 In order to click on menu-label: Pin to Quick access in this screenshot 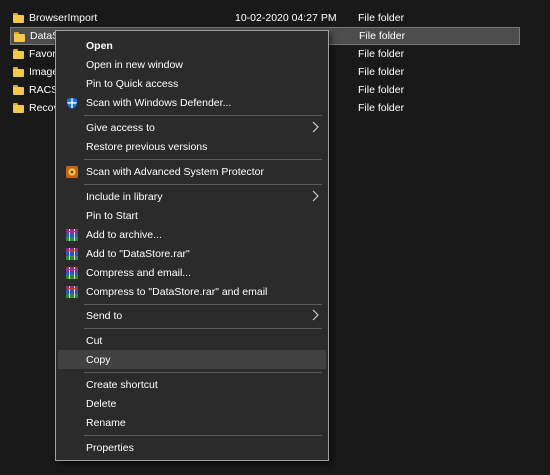, I will do `click(132, 83)`.